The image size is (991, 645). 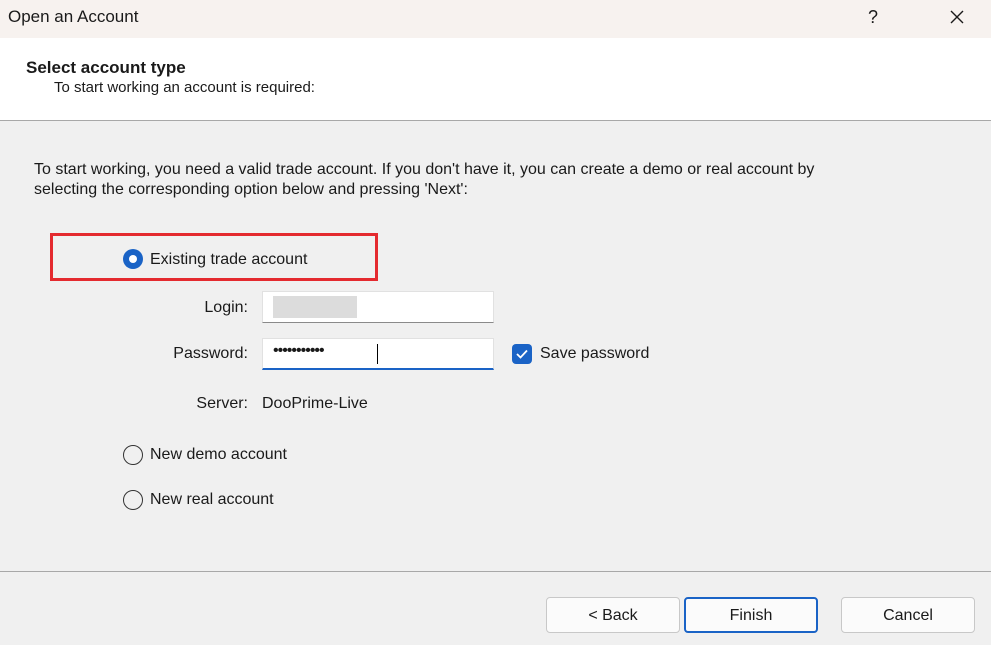 I want to click on server-value: DooPrime-Live, so click(x=315, y=403).